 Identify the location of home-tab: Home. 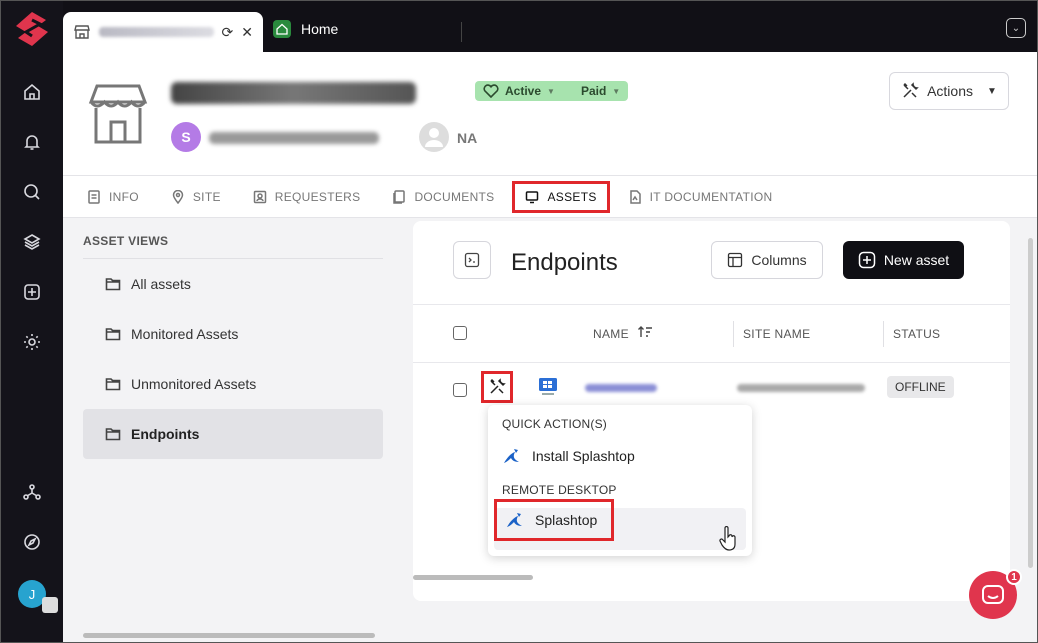
(305, 29).